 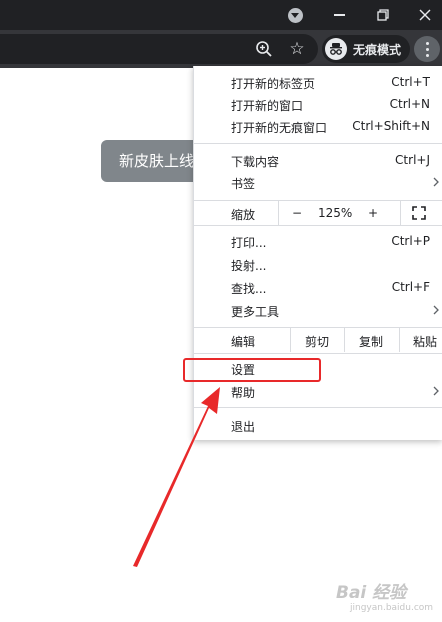 I want to click on bookmark-star-icon: ☆, so click(x=297, y=49).